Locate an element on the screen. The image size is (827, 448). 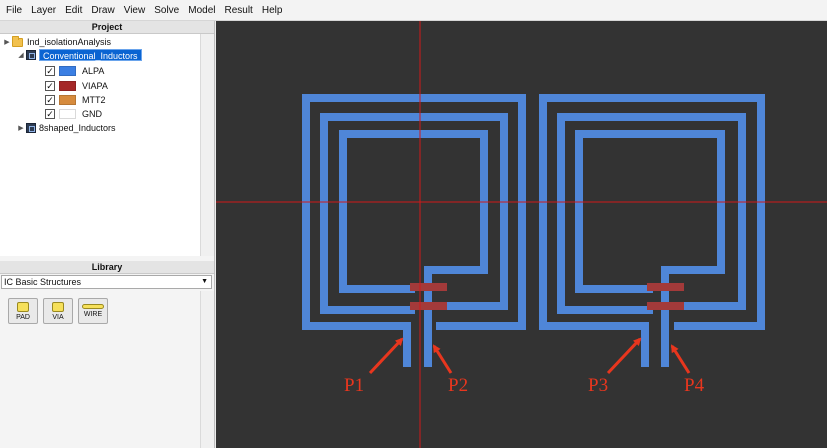
via-button: VIA is located at coordinates (58, 311).